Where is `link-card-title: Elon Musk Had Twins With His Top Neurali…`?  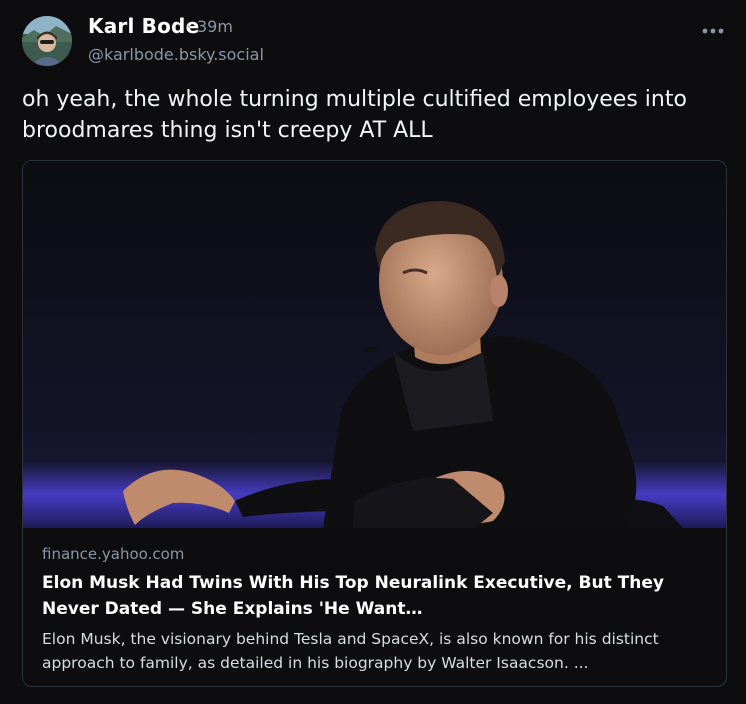
link-card-title: Elon Musk Had Twins With His Top Neurali… is located at coordinates (353, 596).